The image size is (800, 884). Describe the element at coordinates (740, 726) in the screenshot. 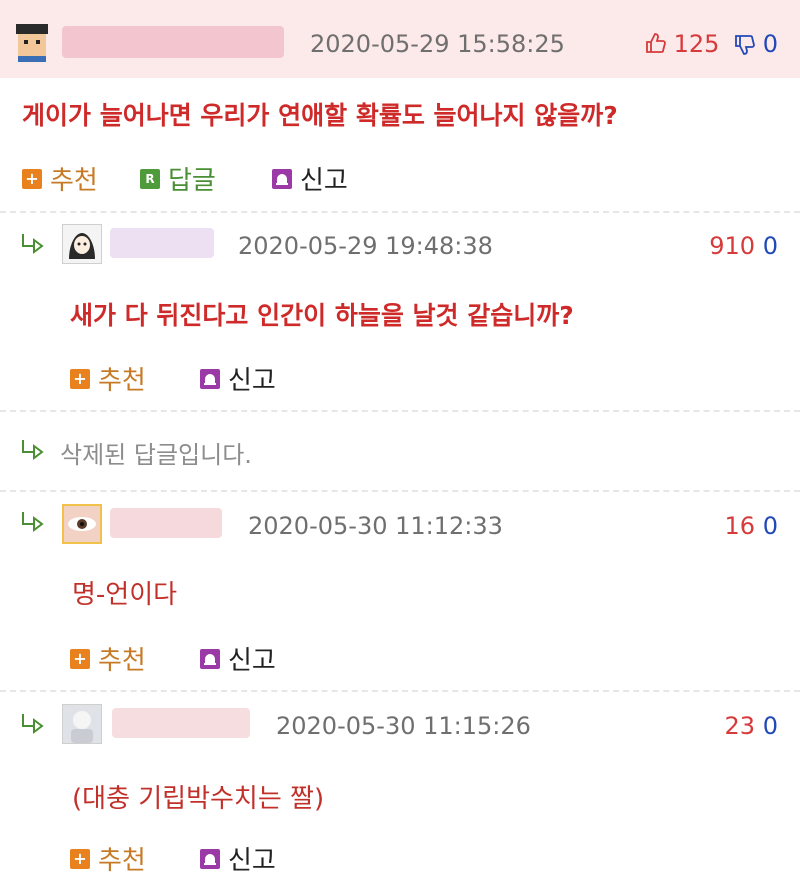

I see `up-count: 23` at that location.